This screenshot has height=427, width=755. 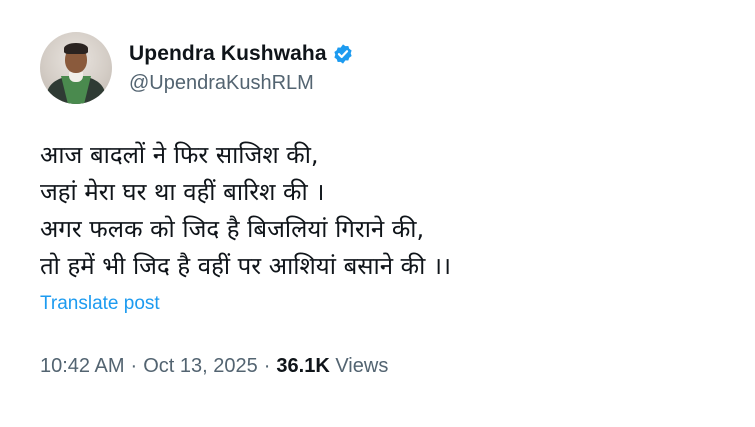 I want to click on avatar-collar, so click(x=76, y=77).